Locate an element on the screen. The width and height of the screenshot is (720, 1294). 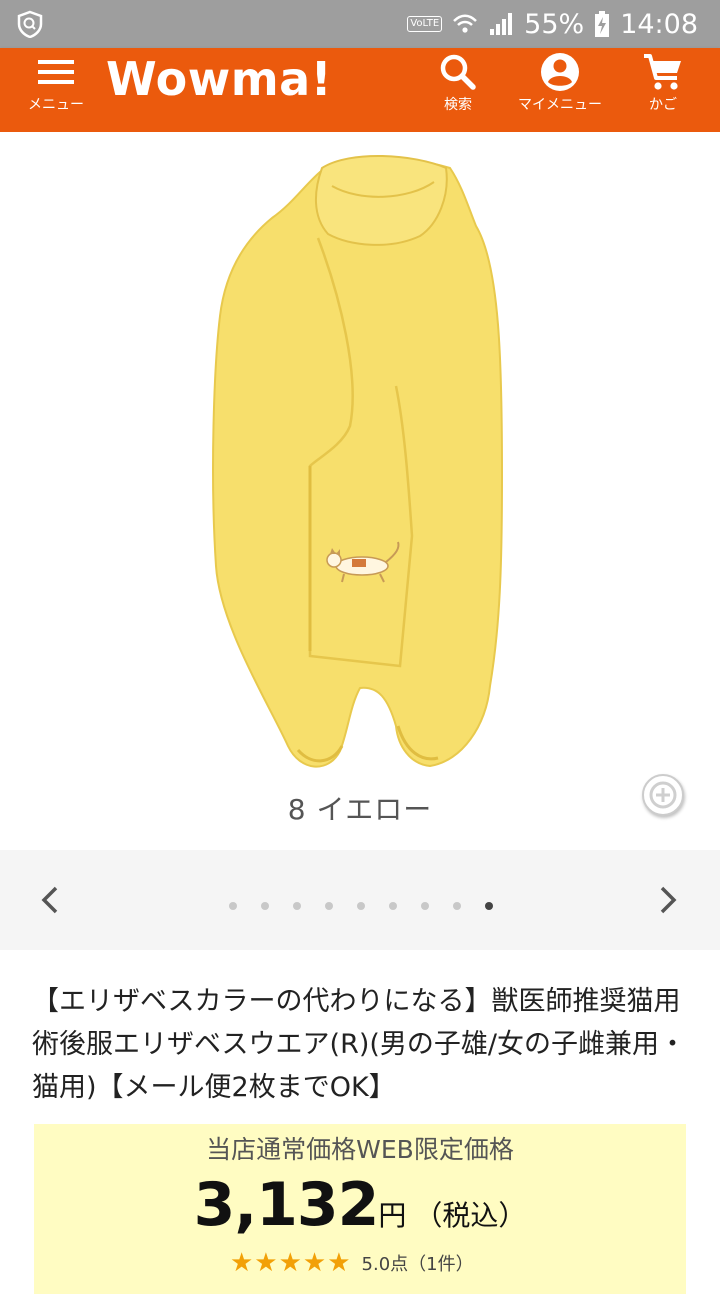
status-bar: VoLTE 55% 14:08 is located at coordinates (360, 24).